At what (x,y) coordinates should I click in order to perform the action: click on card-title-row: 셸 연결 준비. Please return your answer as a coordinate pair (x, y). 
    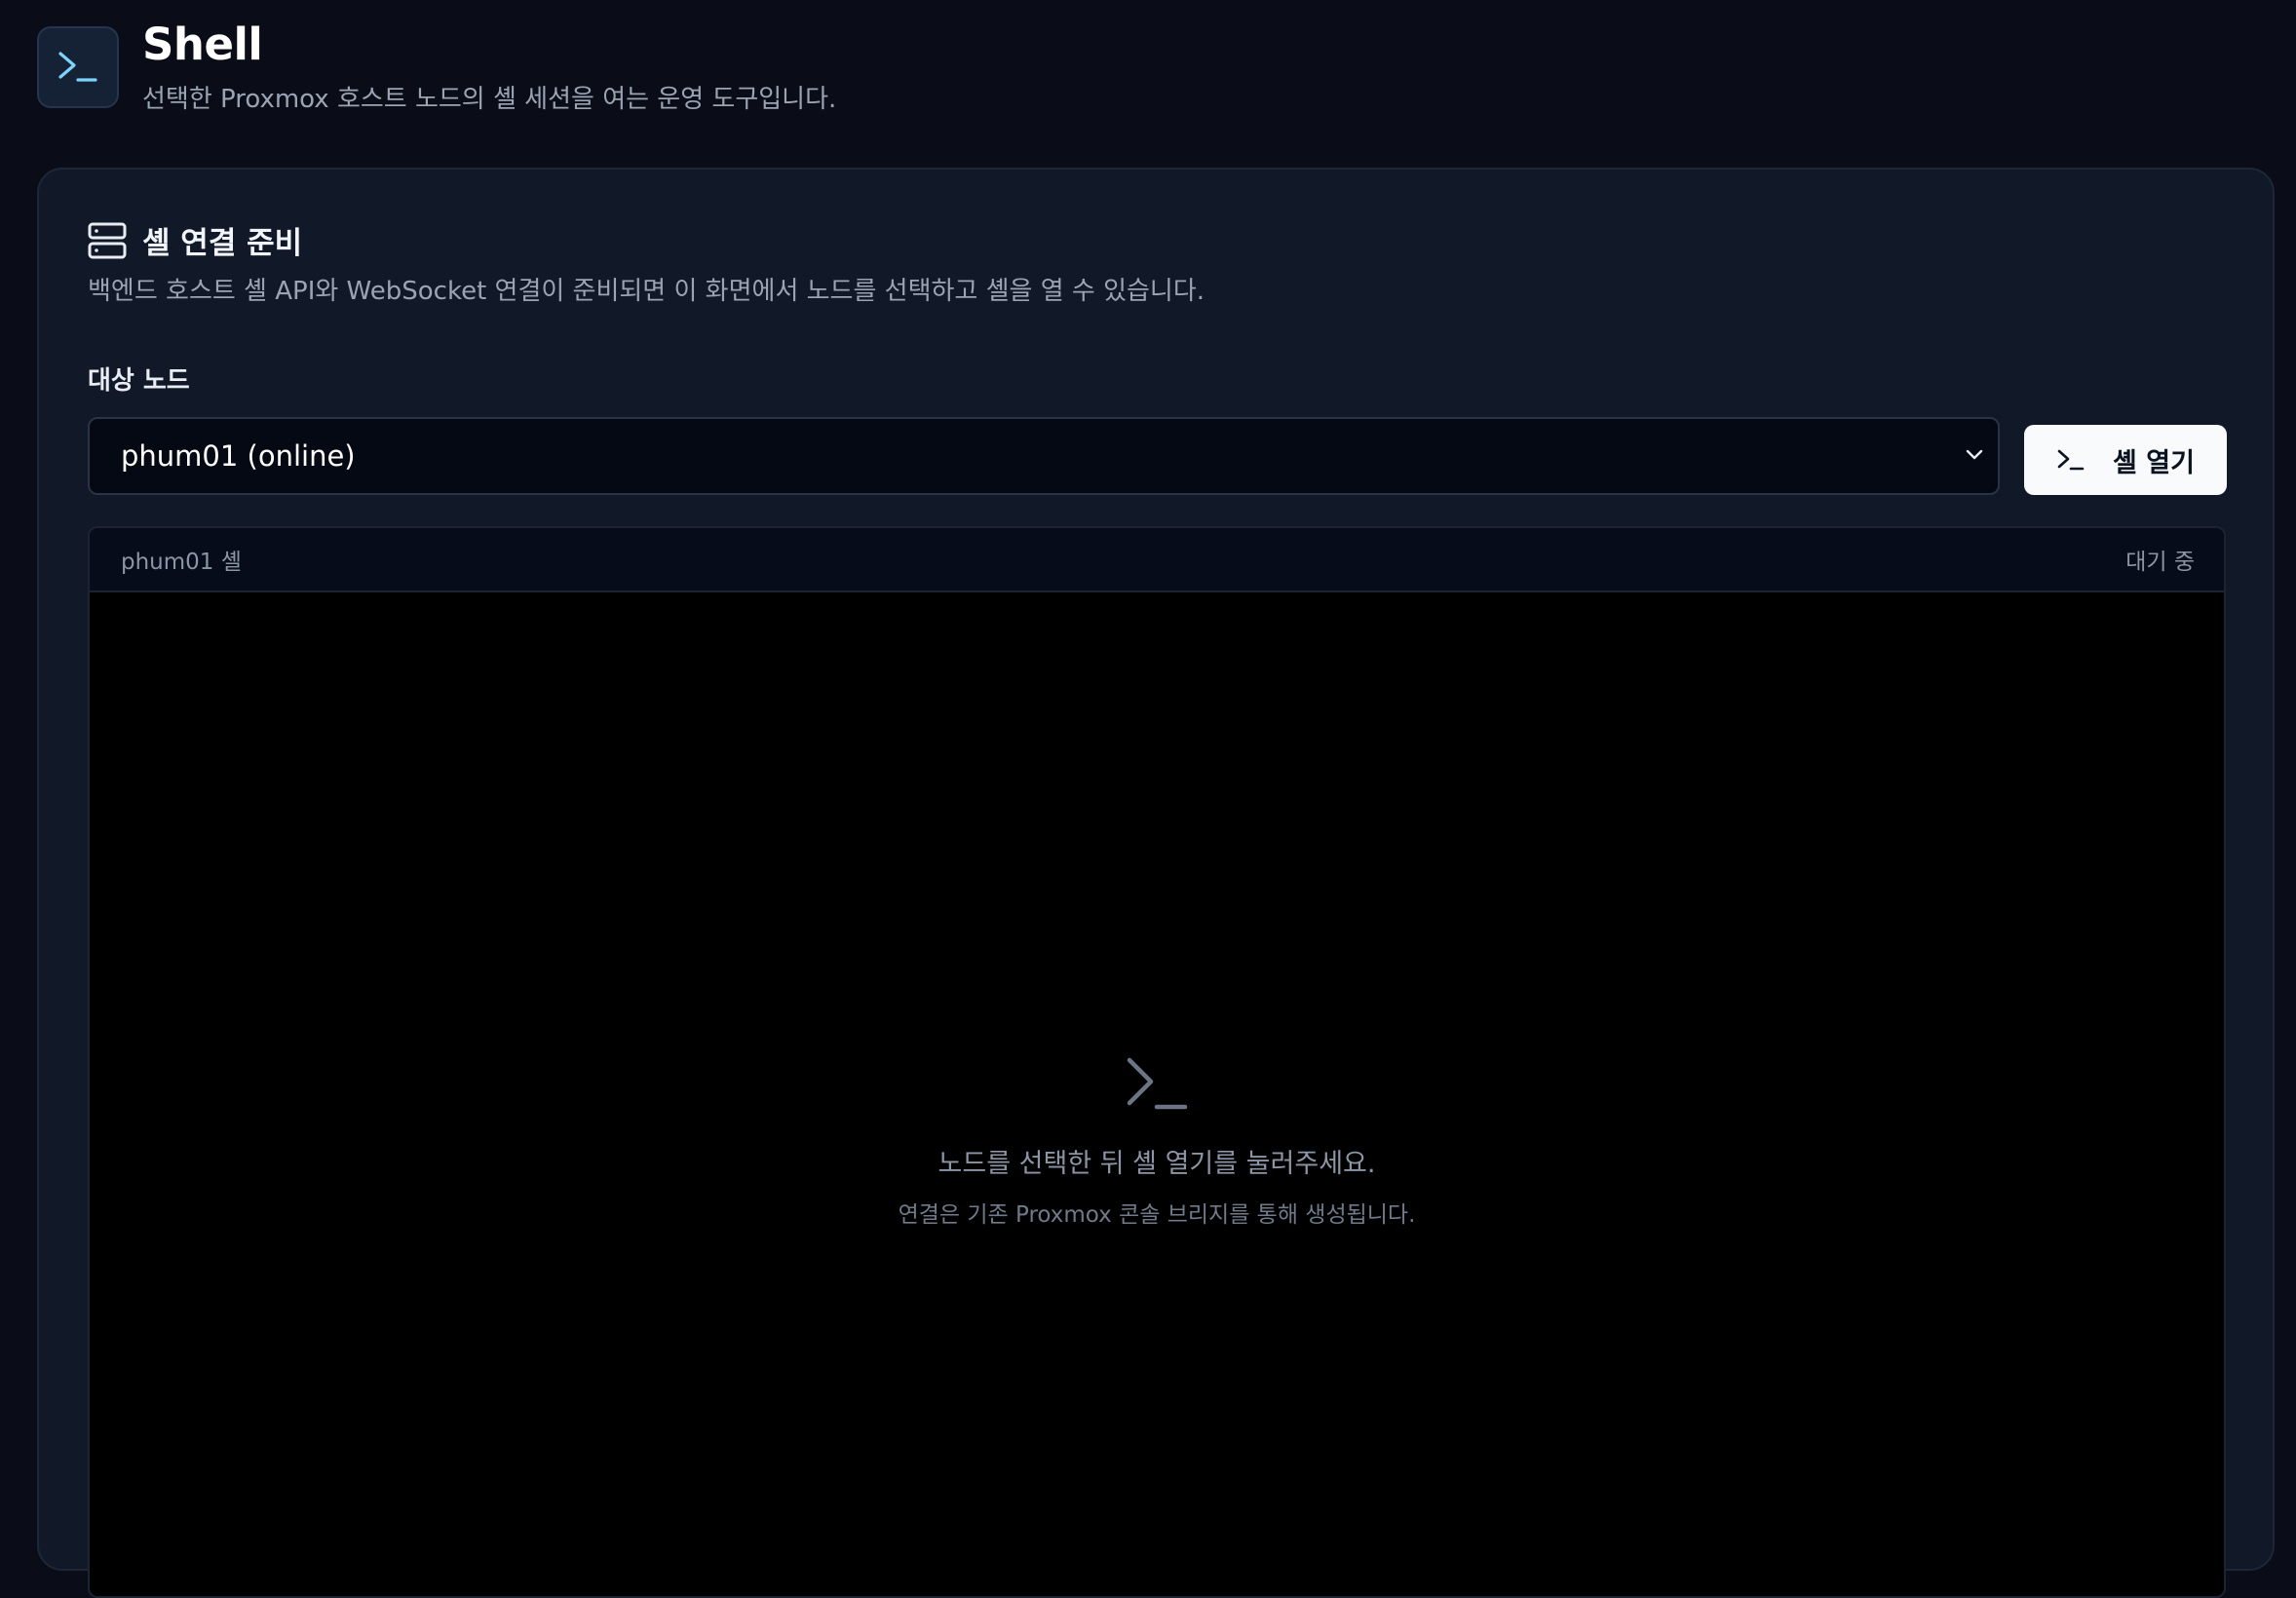
    Looking at the image, I should click on (195, 240).